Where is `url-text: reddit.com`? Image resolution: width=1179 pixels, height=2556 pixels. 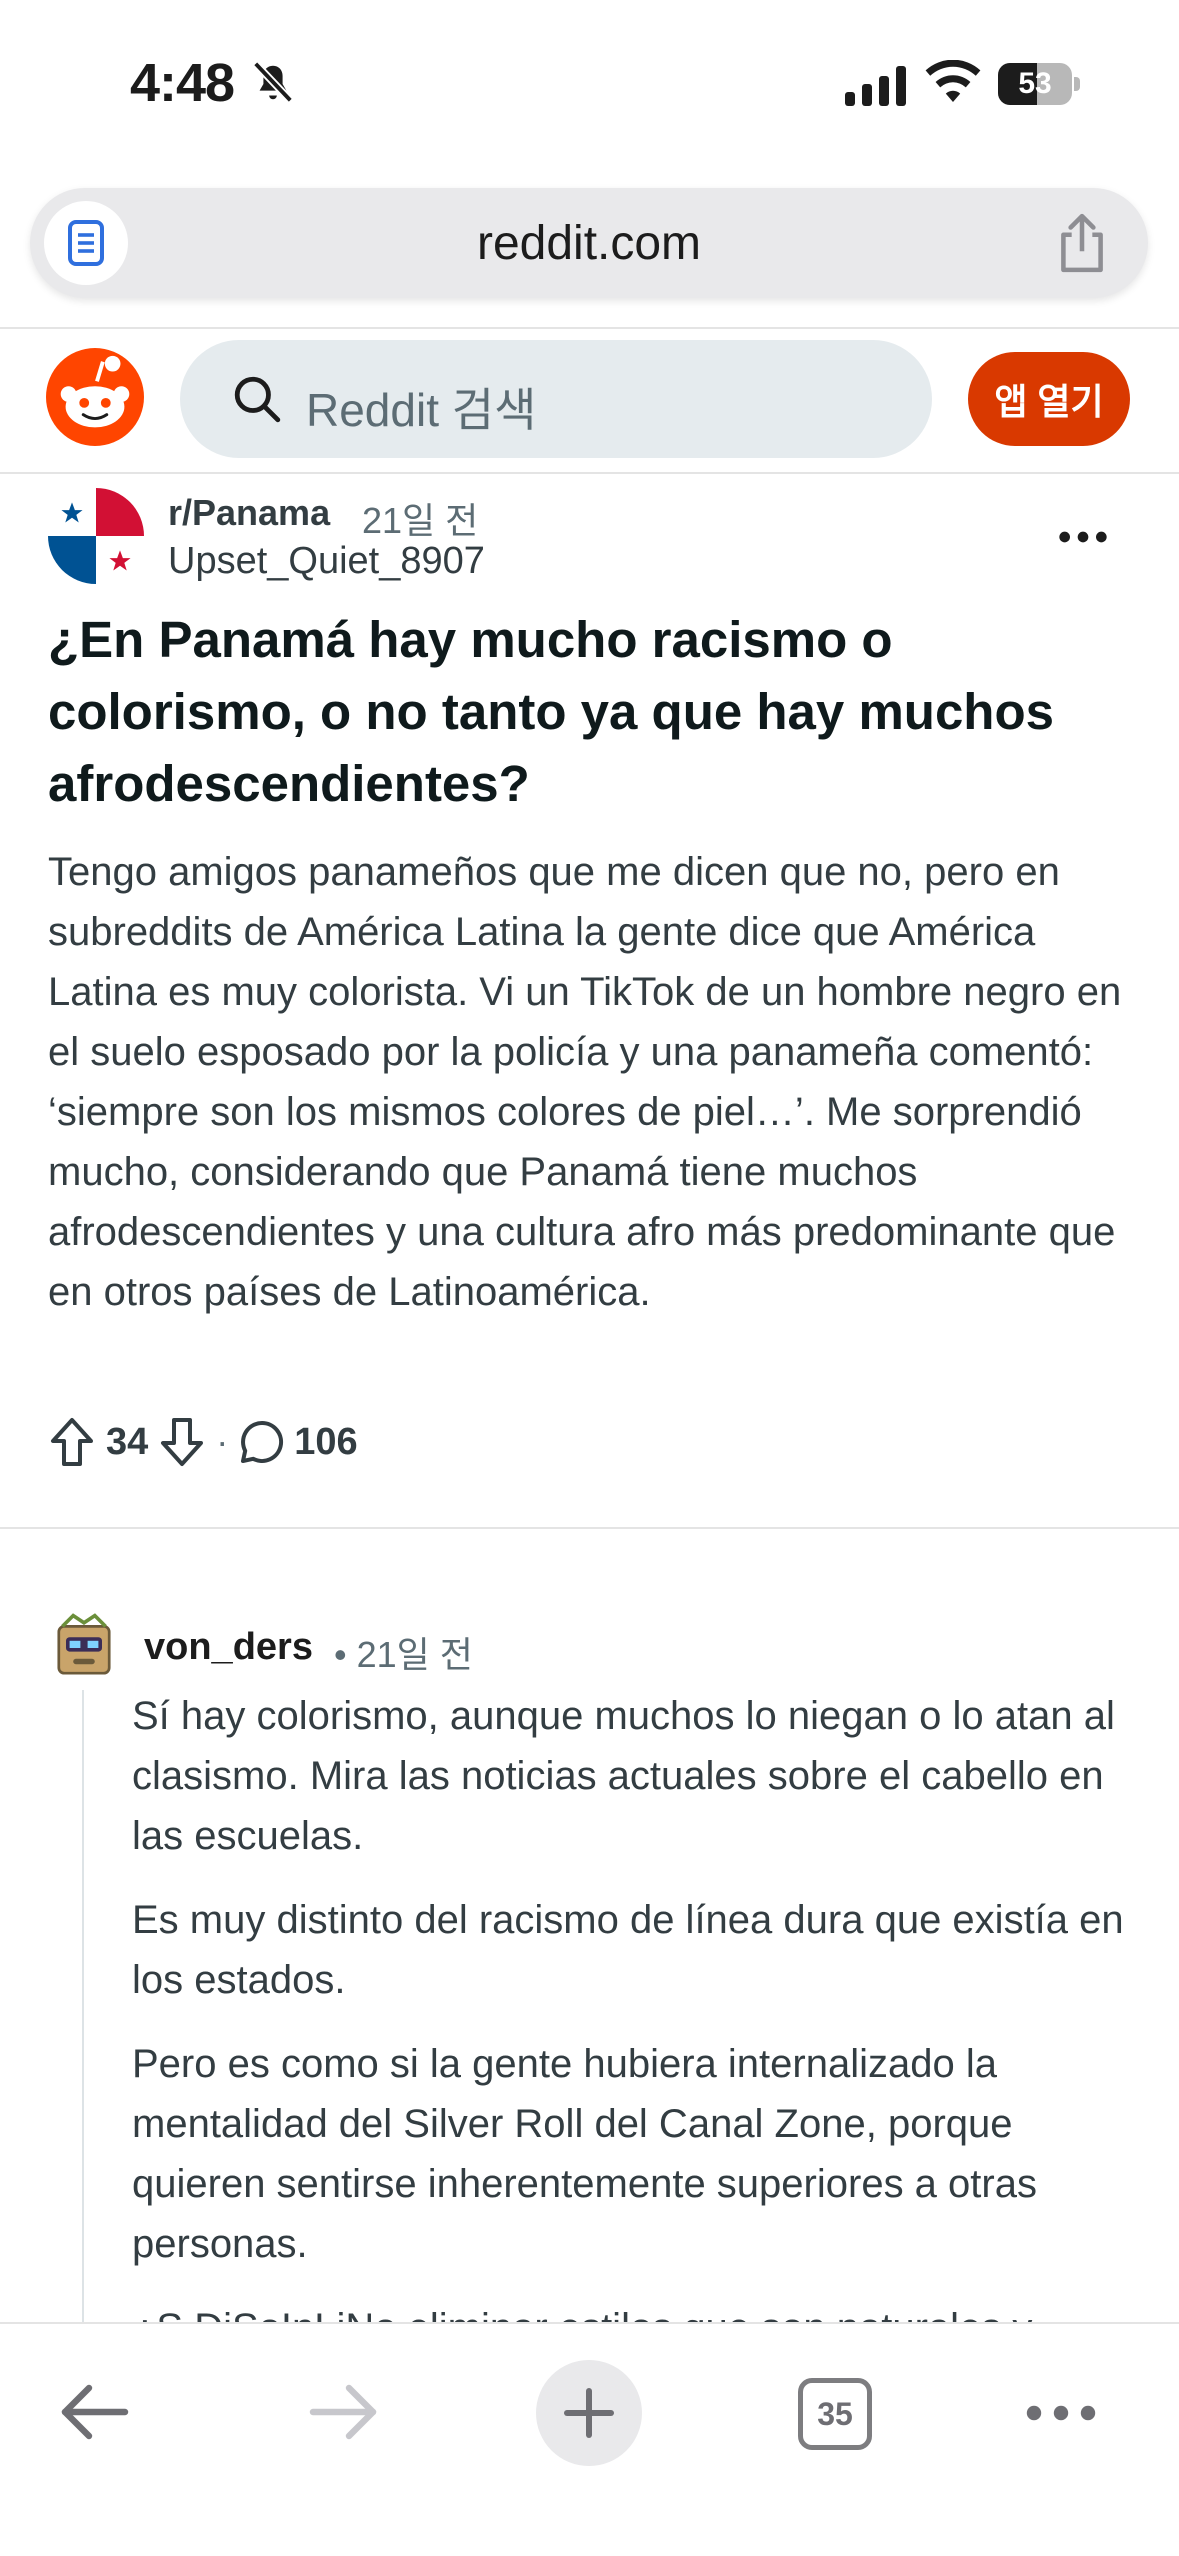 url-text: reddit.com is located at coordinates (589, 243).